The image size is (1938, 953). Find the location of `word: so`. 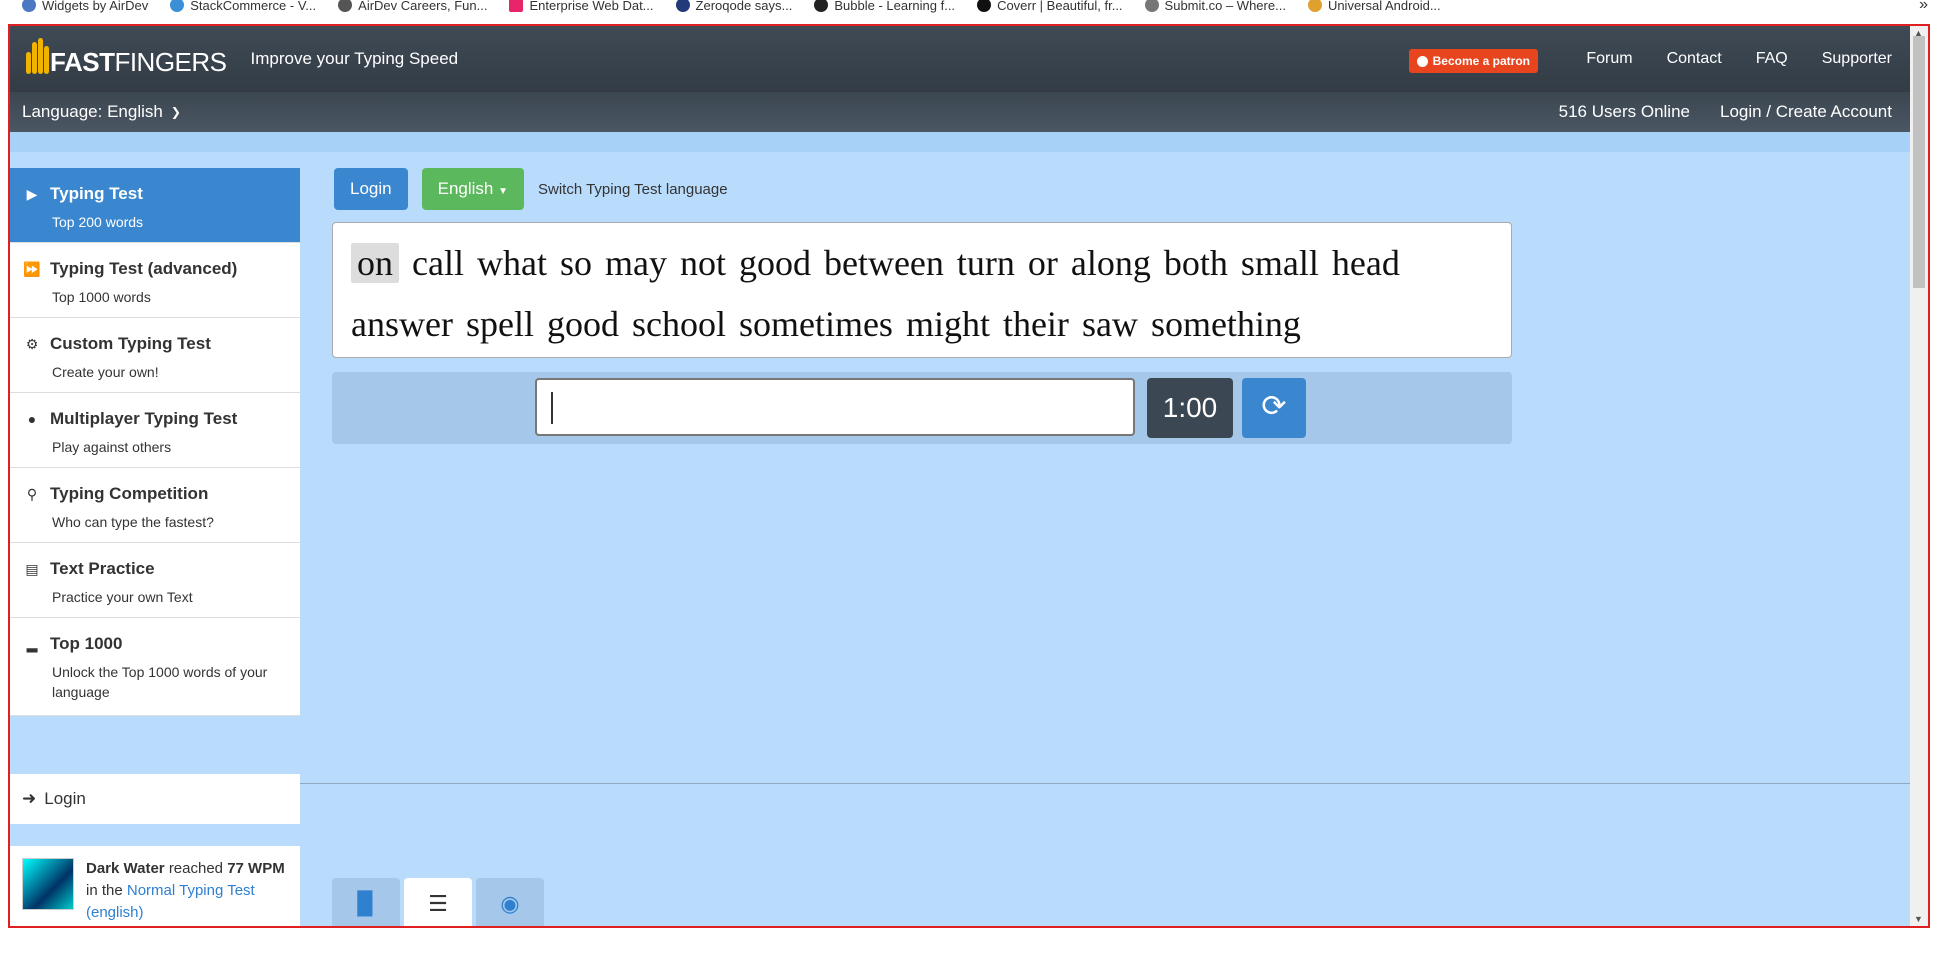

word: so is located at coordinates (575, 263).